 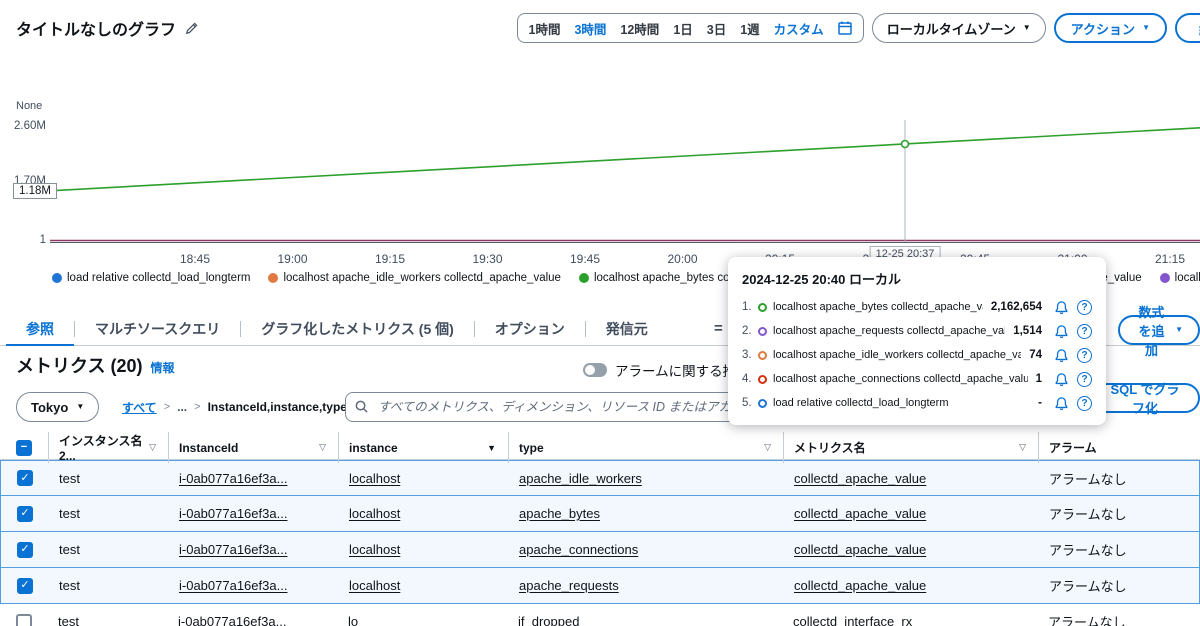 I want to click on column-header-5: アラーム, so click(x=1119, y=447).